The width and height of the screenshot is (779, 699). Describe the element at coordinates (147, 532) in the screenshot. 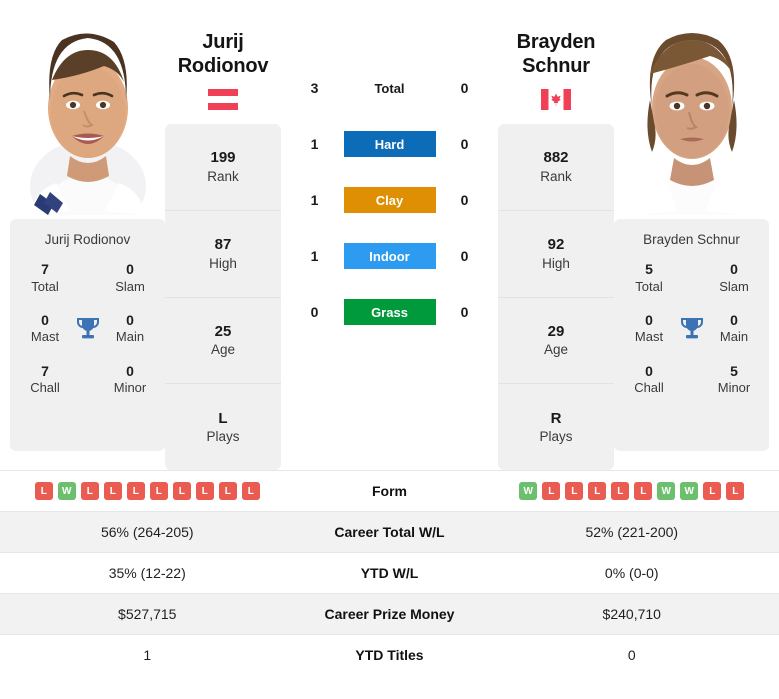

I see `left-career-total-wl: 56% (264-205)` at that location.